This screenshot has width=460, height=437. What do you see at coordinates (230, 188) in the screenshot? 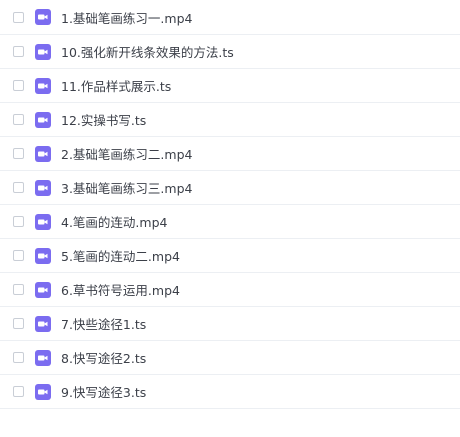
I see `file-row: 3.基础笔画练习三.mp4` at bounding box center [230, 188].